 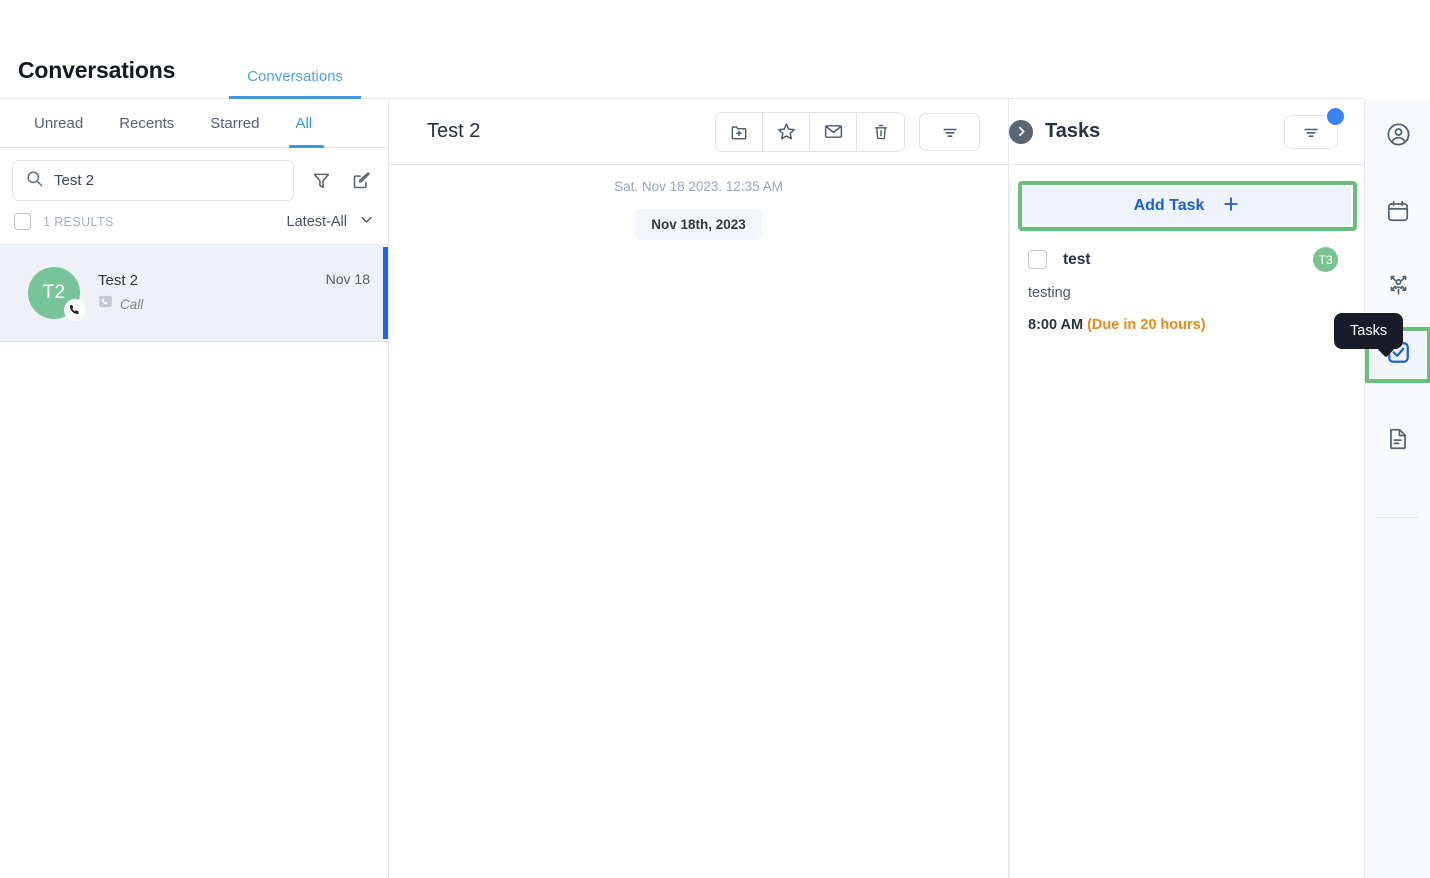 I want to click on compose-pencil-icon, so click(x=361, y=181).